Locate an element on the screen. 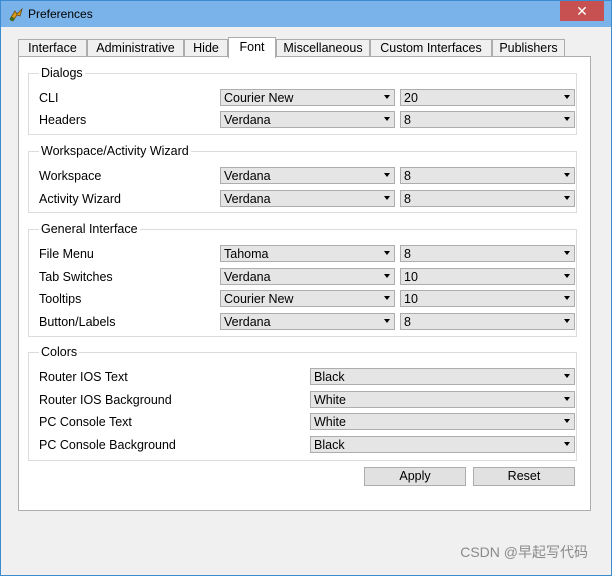 The image size is (614, 578). tab-interface: Interface is located at coordinates (52, 47).